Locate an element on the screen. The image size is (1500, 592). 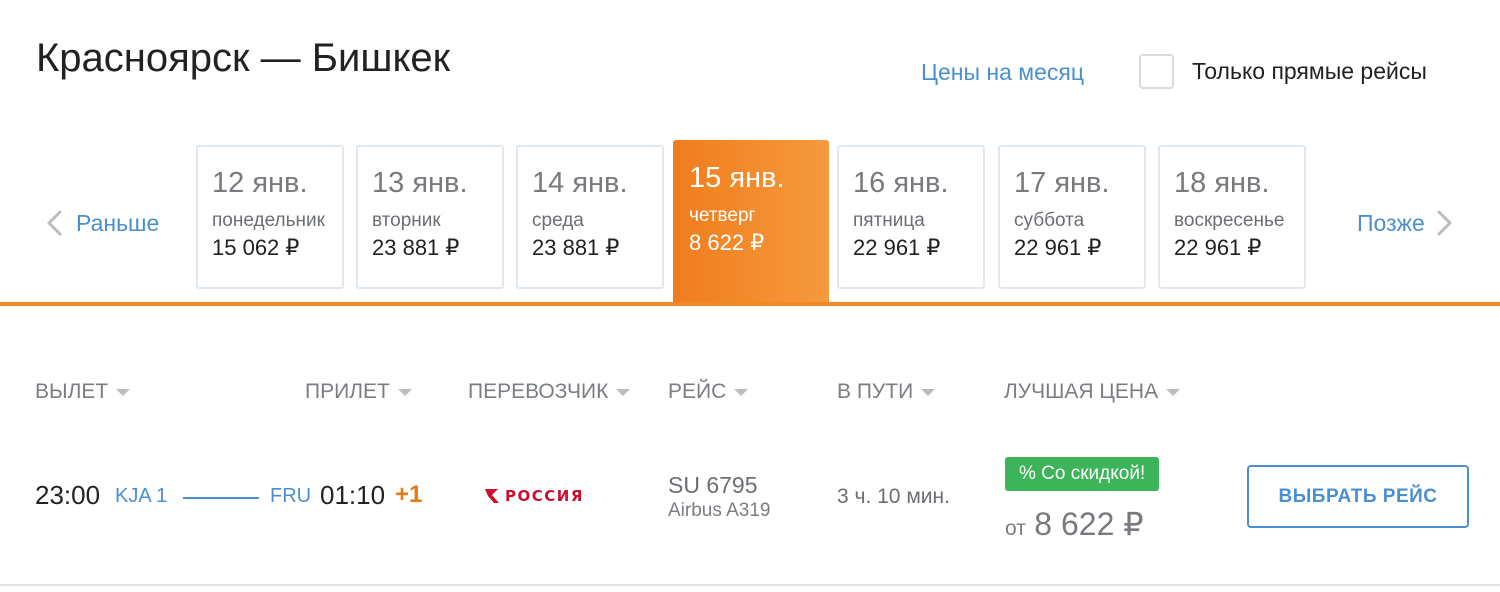
earlier-button: Раньше is located at coordinates (99, 223).